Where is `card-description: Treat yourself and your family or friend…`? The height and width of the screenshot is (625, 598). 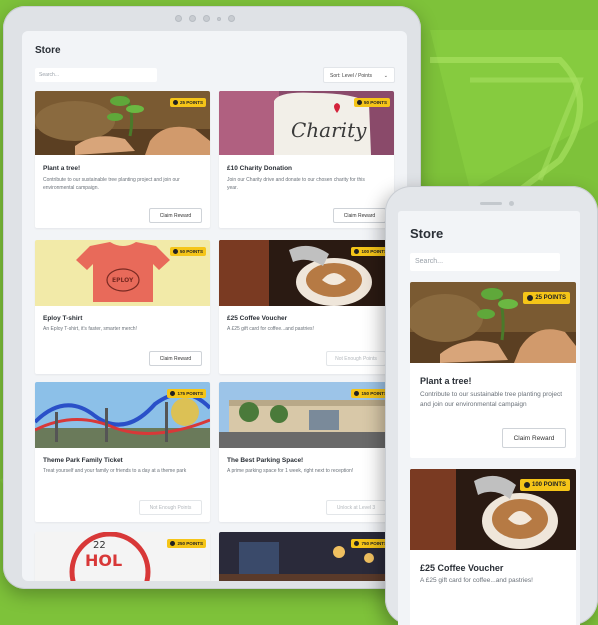
card-description: Treat yourself and your family or friend… is located at coordinates (115, 471).